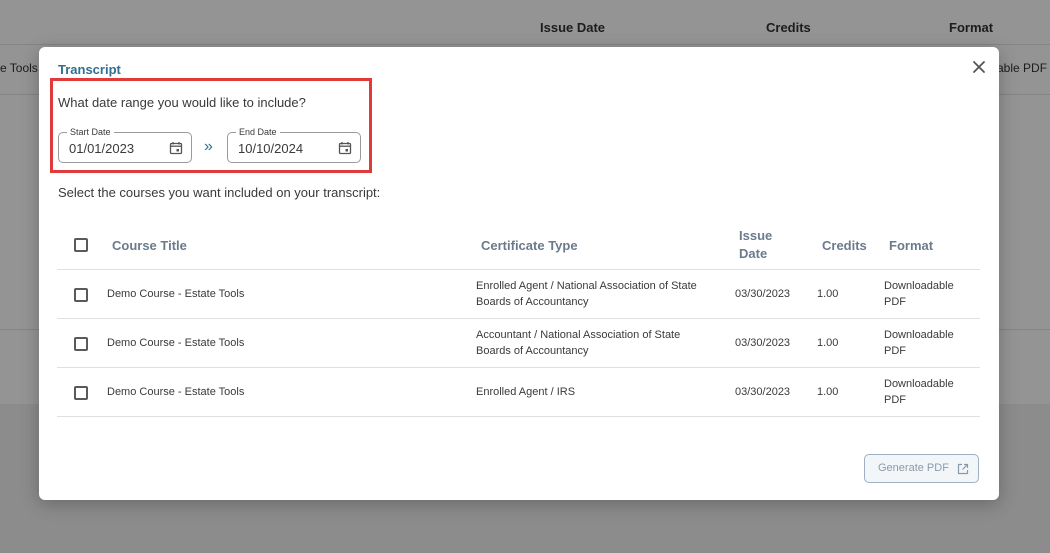 The width and height of the screenshot is (1050, 553). Describe the element at coordinates (89, 69) in the screenshot. I see `dialog-title: Transcript` at that location.